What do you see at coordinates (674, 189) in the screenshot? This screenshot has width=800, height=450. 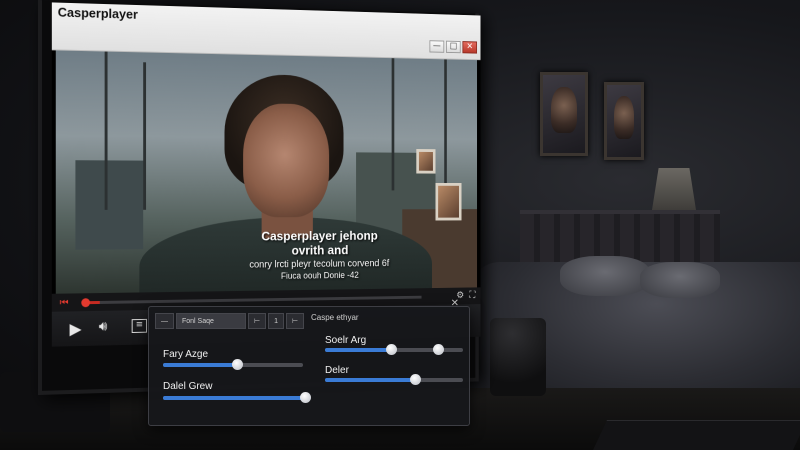 I see `lamp` at bounding box center [674, 189].